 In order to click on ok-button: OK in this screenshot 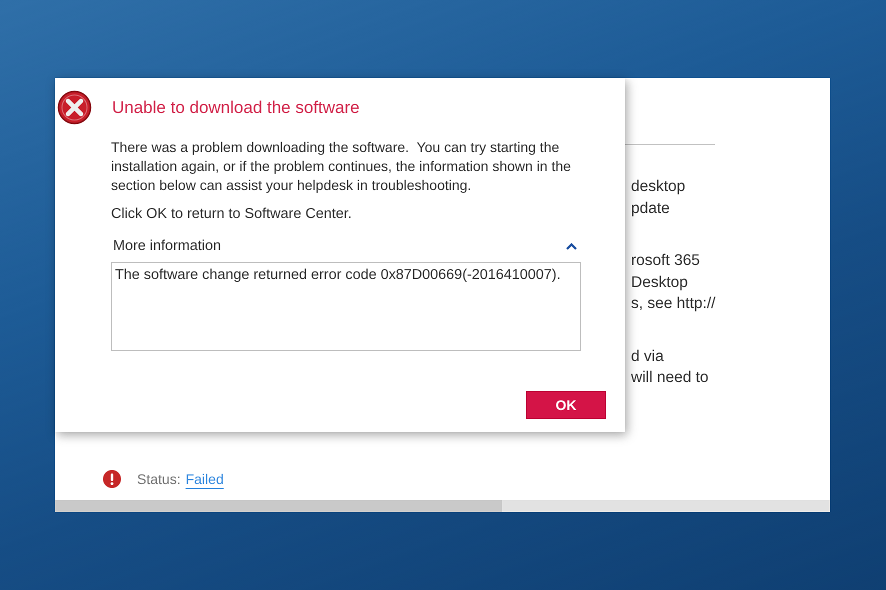, I will do `click(566, 405)`.